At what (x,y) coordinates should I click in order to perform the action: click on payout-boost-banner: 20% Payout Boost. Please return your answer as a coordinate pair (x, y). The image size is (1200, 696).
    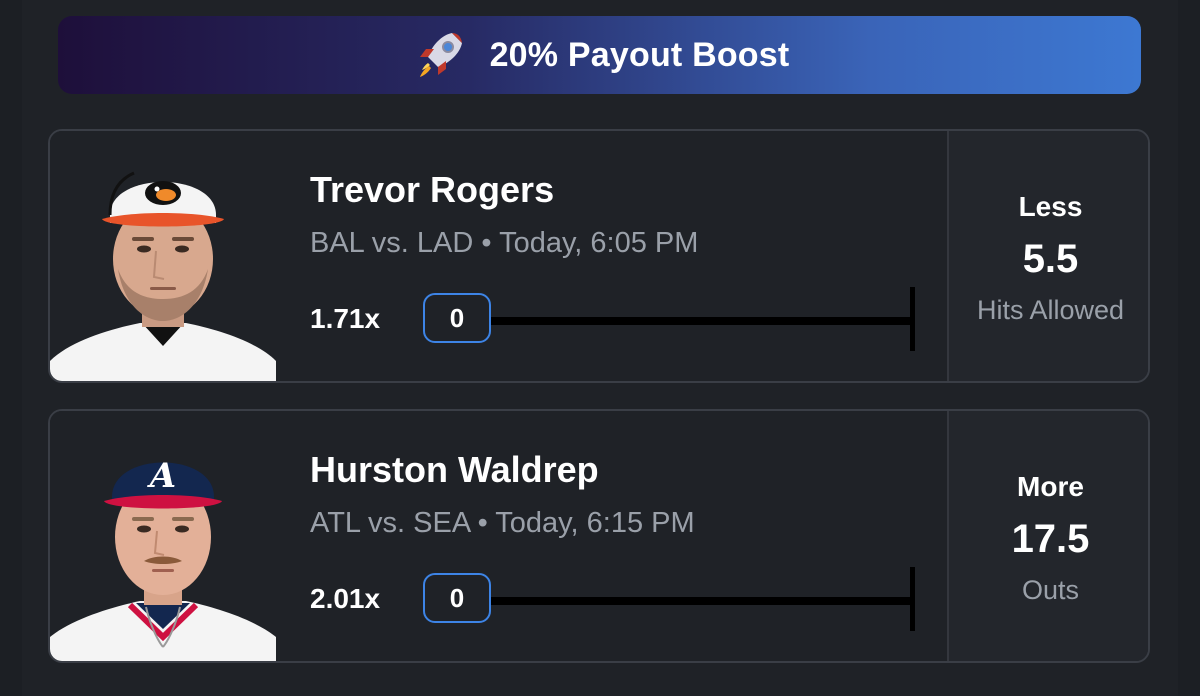
    Looking at the image, I should click on (599, 55).